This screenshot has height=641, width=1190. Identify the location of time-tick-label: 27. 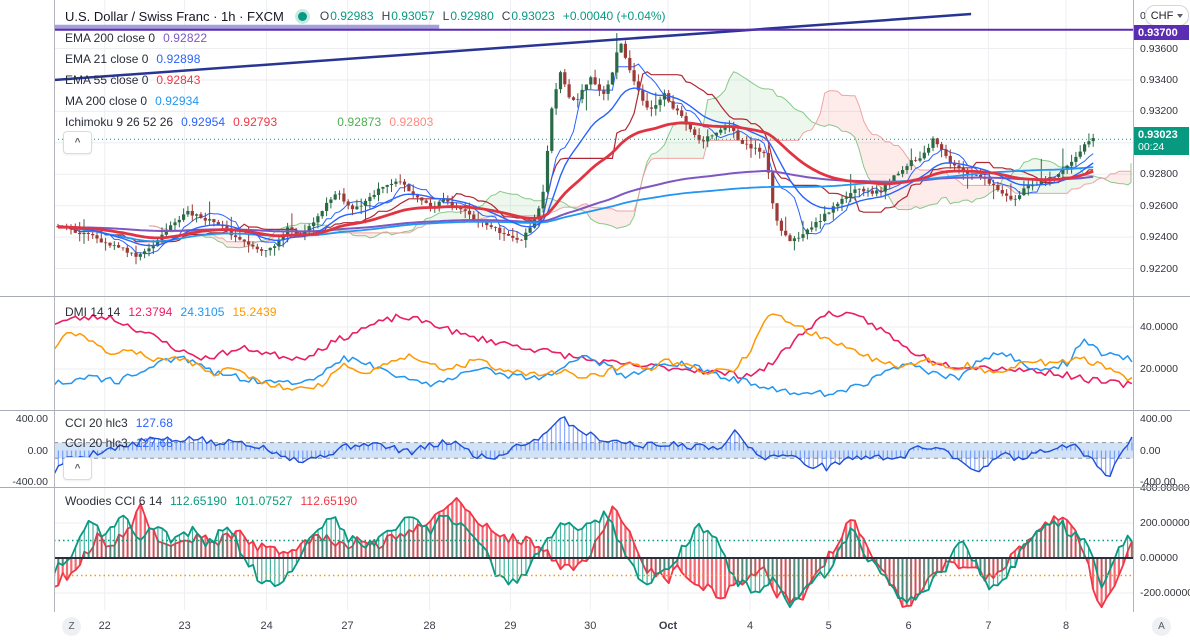
(347, 626).